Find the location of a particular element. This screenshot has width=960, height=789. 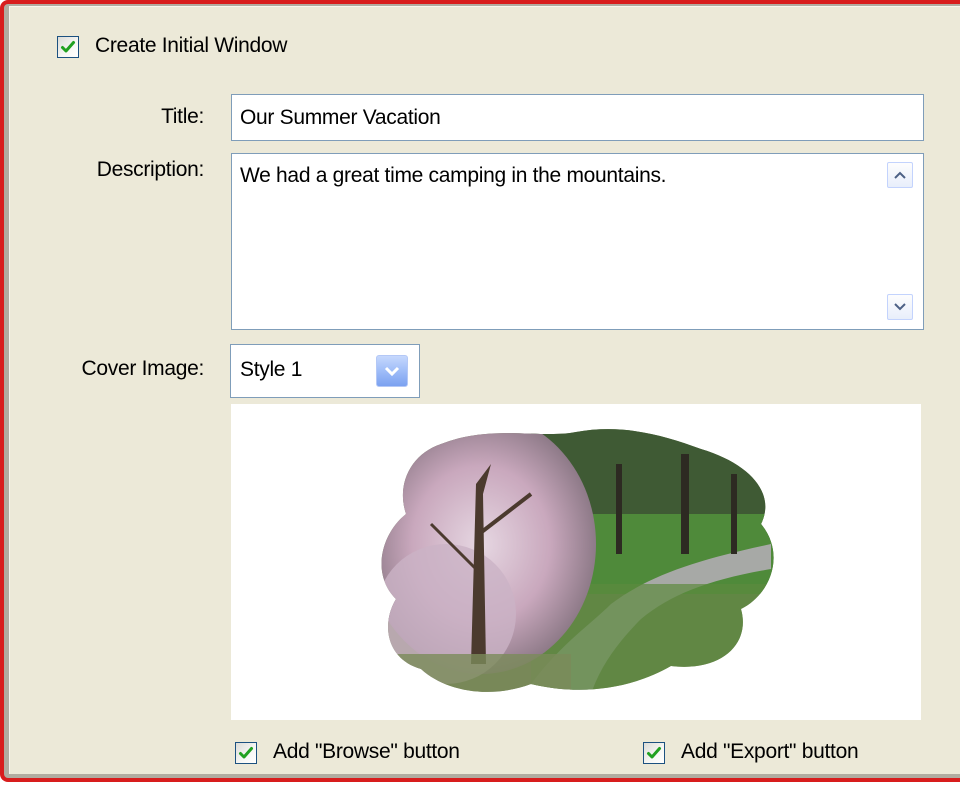

arrow-down-icon is located at coordinates (900, 307).